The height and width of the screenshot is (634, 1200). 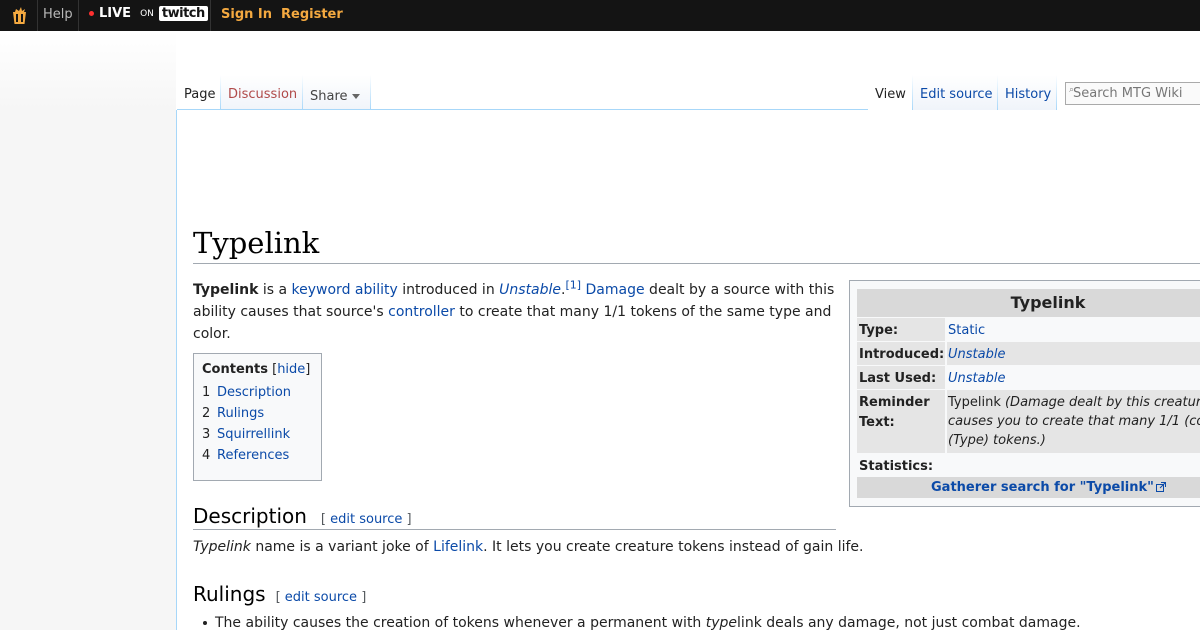 I want to click on toc-number: 3, so click(x=206, y=434).